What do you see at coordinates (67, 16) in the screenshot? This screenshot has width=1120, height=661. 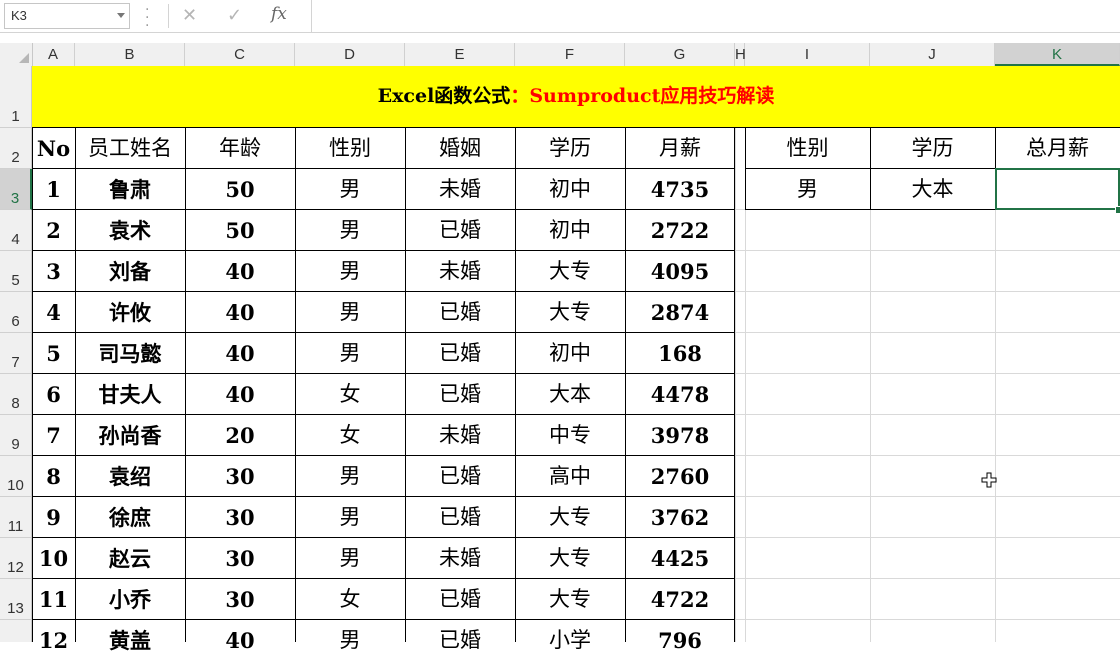 I see `name-box: K3` at bounding box center [67, 16].